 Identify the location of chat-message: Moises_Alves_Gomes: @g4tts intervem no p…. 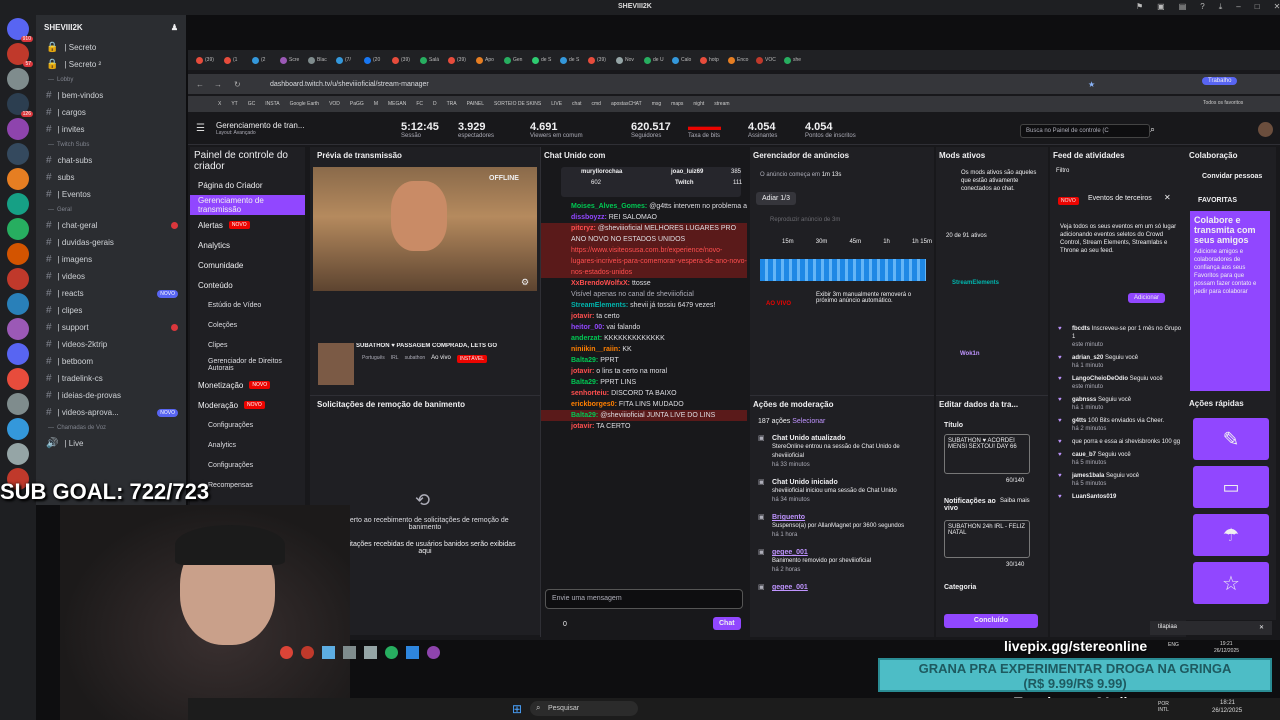
(644, 206).